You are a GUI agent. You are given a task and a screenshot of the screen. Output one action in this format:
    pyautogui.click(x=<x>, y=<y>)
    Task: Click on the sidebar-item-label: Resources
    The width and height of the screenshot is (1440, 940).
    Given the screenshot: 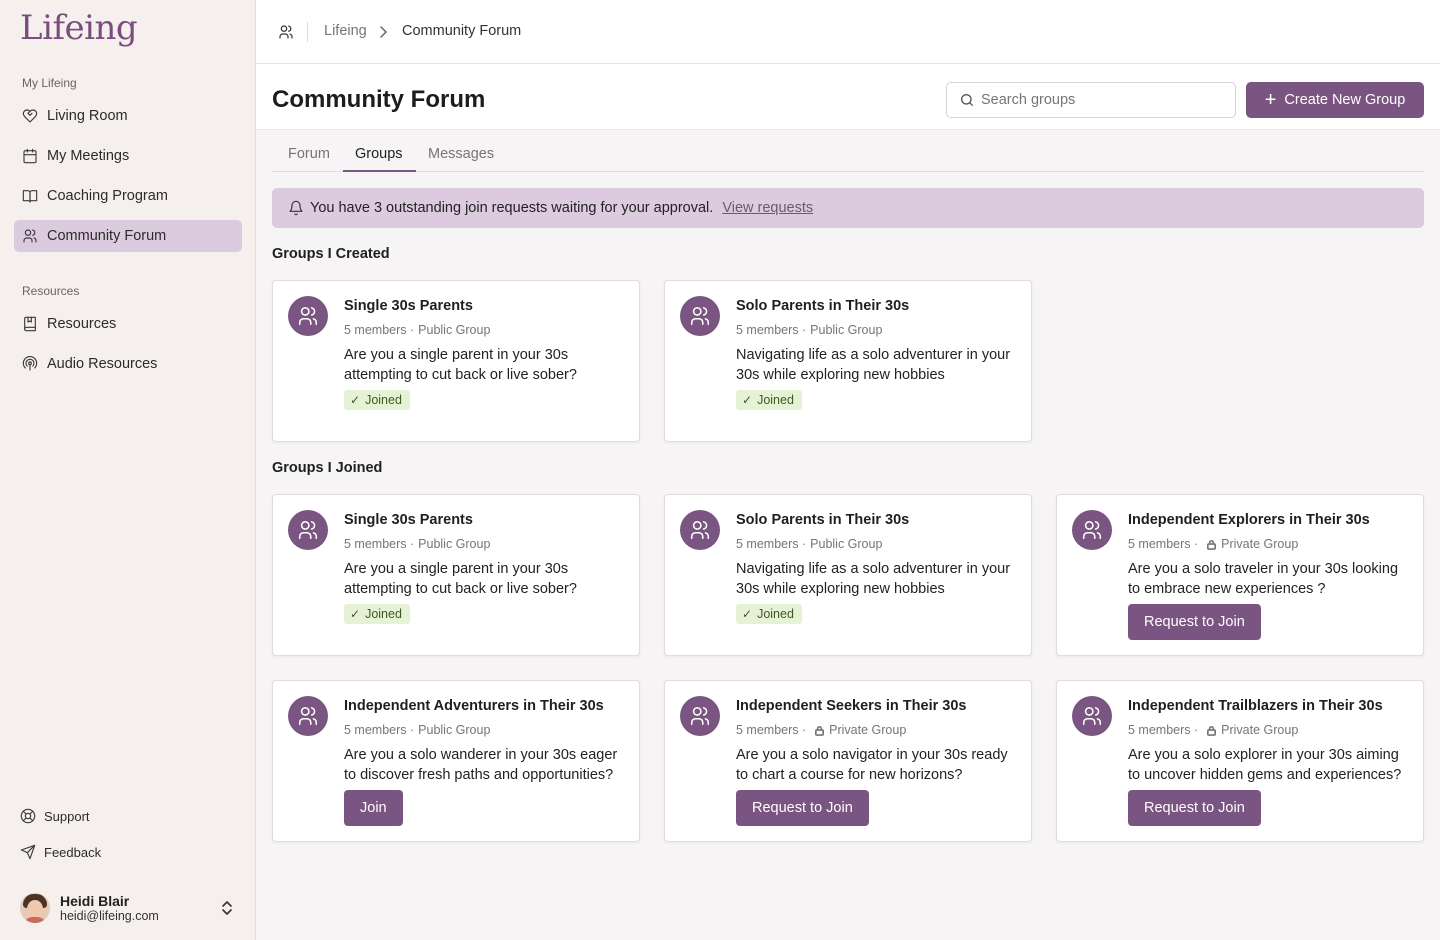 What is the action you would take?
    pyautogui.click(x=82, y=324)
    